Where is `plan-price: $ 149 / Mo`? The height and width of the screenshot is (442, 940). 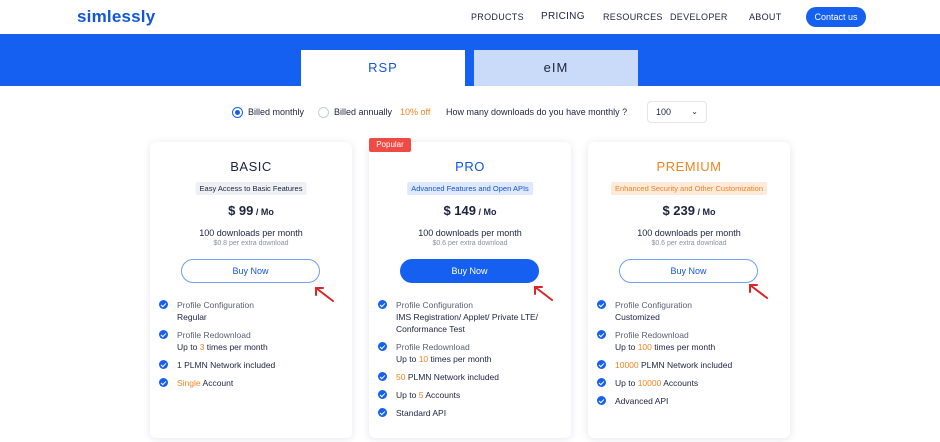
plan-price: $ 149 / Mo is located at coordinates (470, 210).